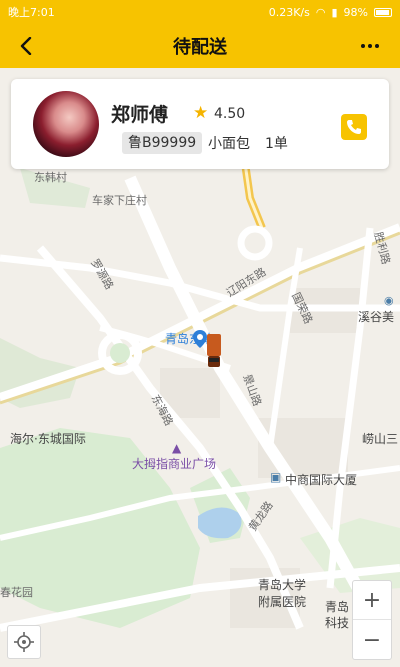 This screenshot has width=400, height=667. I want to click on zoom-control: + −, so click(372, 620).